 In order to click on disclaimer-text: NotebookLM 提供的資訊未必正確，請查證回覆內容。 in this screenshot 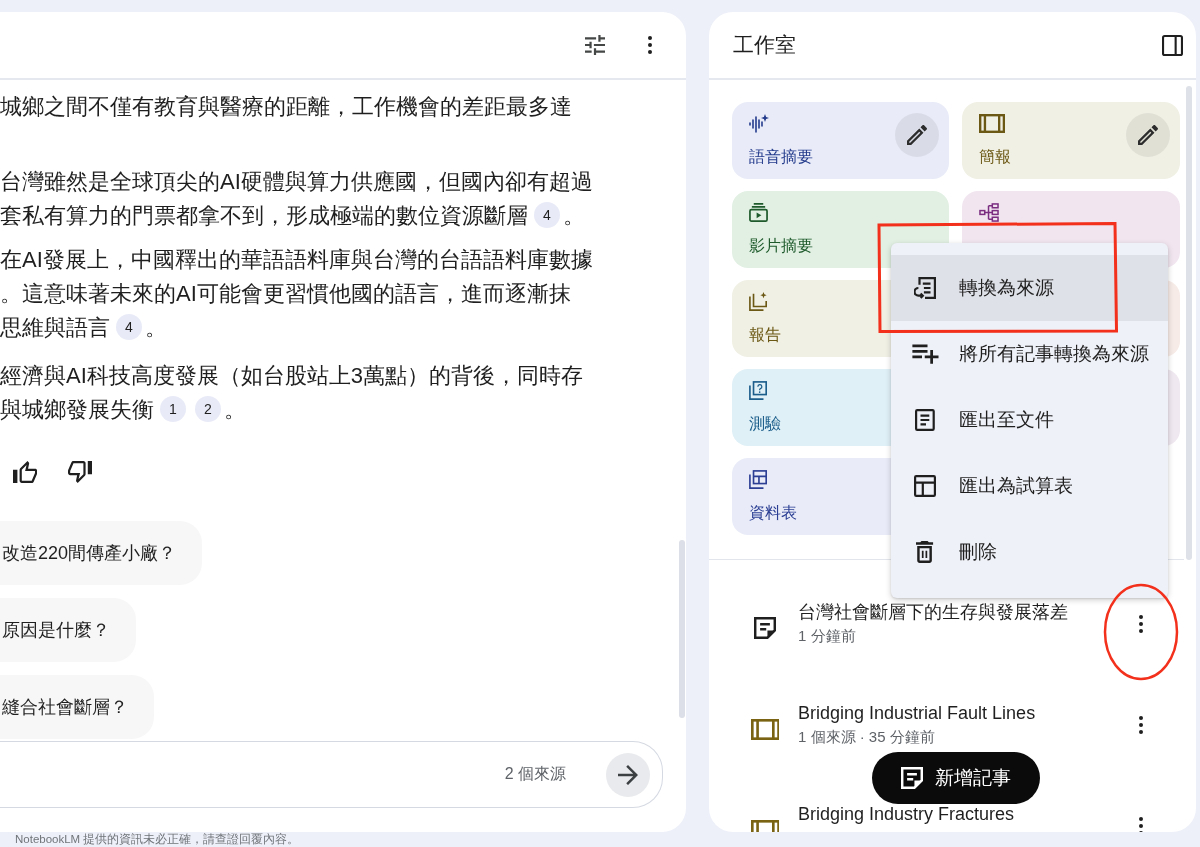, I will do `click(157, 839)`.